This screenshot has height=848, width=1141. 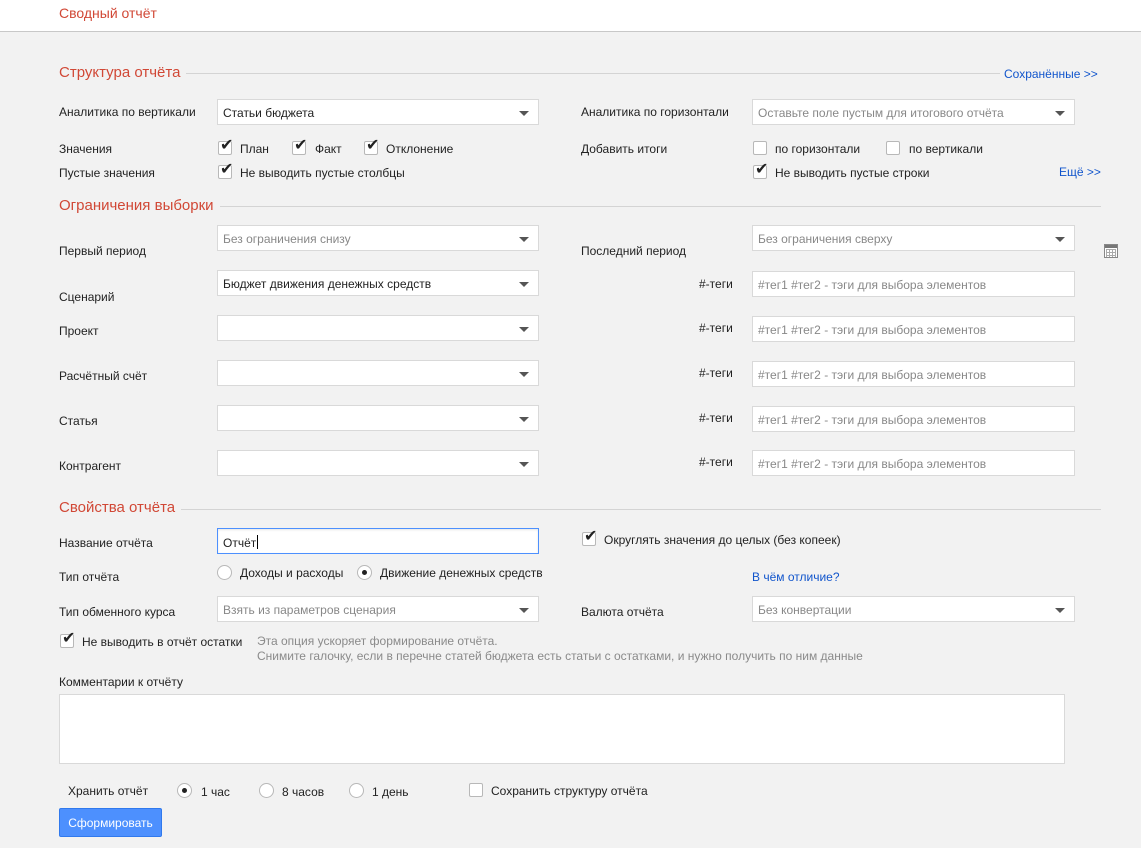 What do you see at coordinates (292, 573) in the screenshot?
I see `income-expense-label: Доходы и расходы` at bounding box center [292, 573].